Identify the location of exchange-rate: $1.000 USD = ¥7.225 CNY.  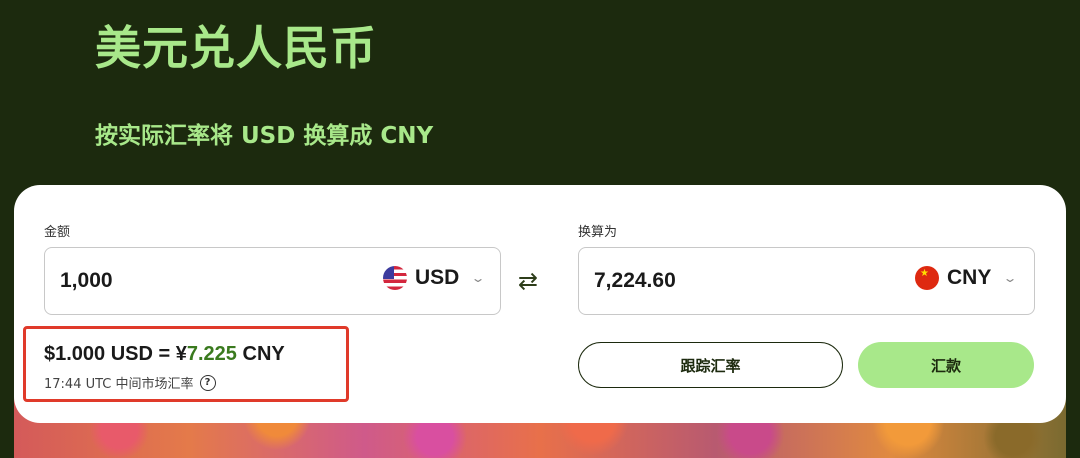
(164, 354).